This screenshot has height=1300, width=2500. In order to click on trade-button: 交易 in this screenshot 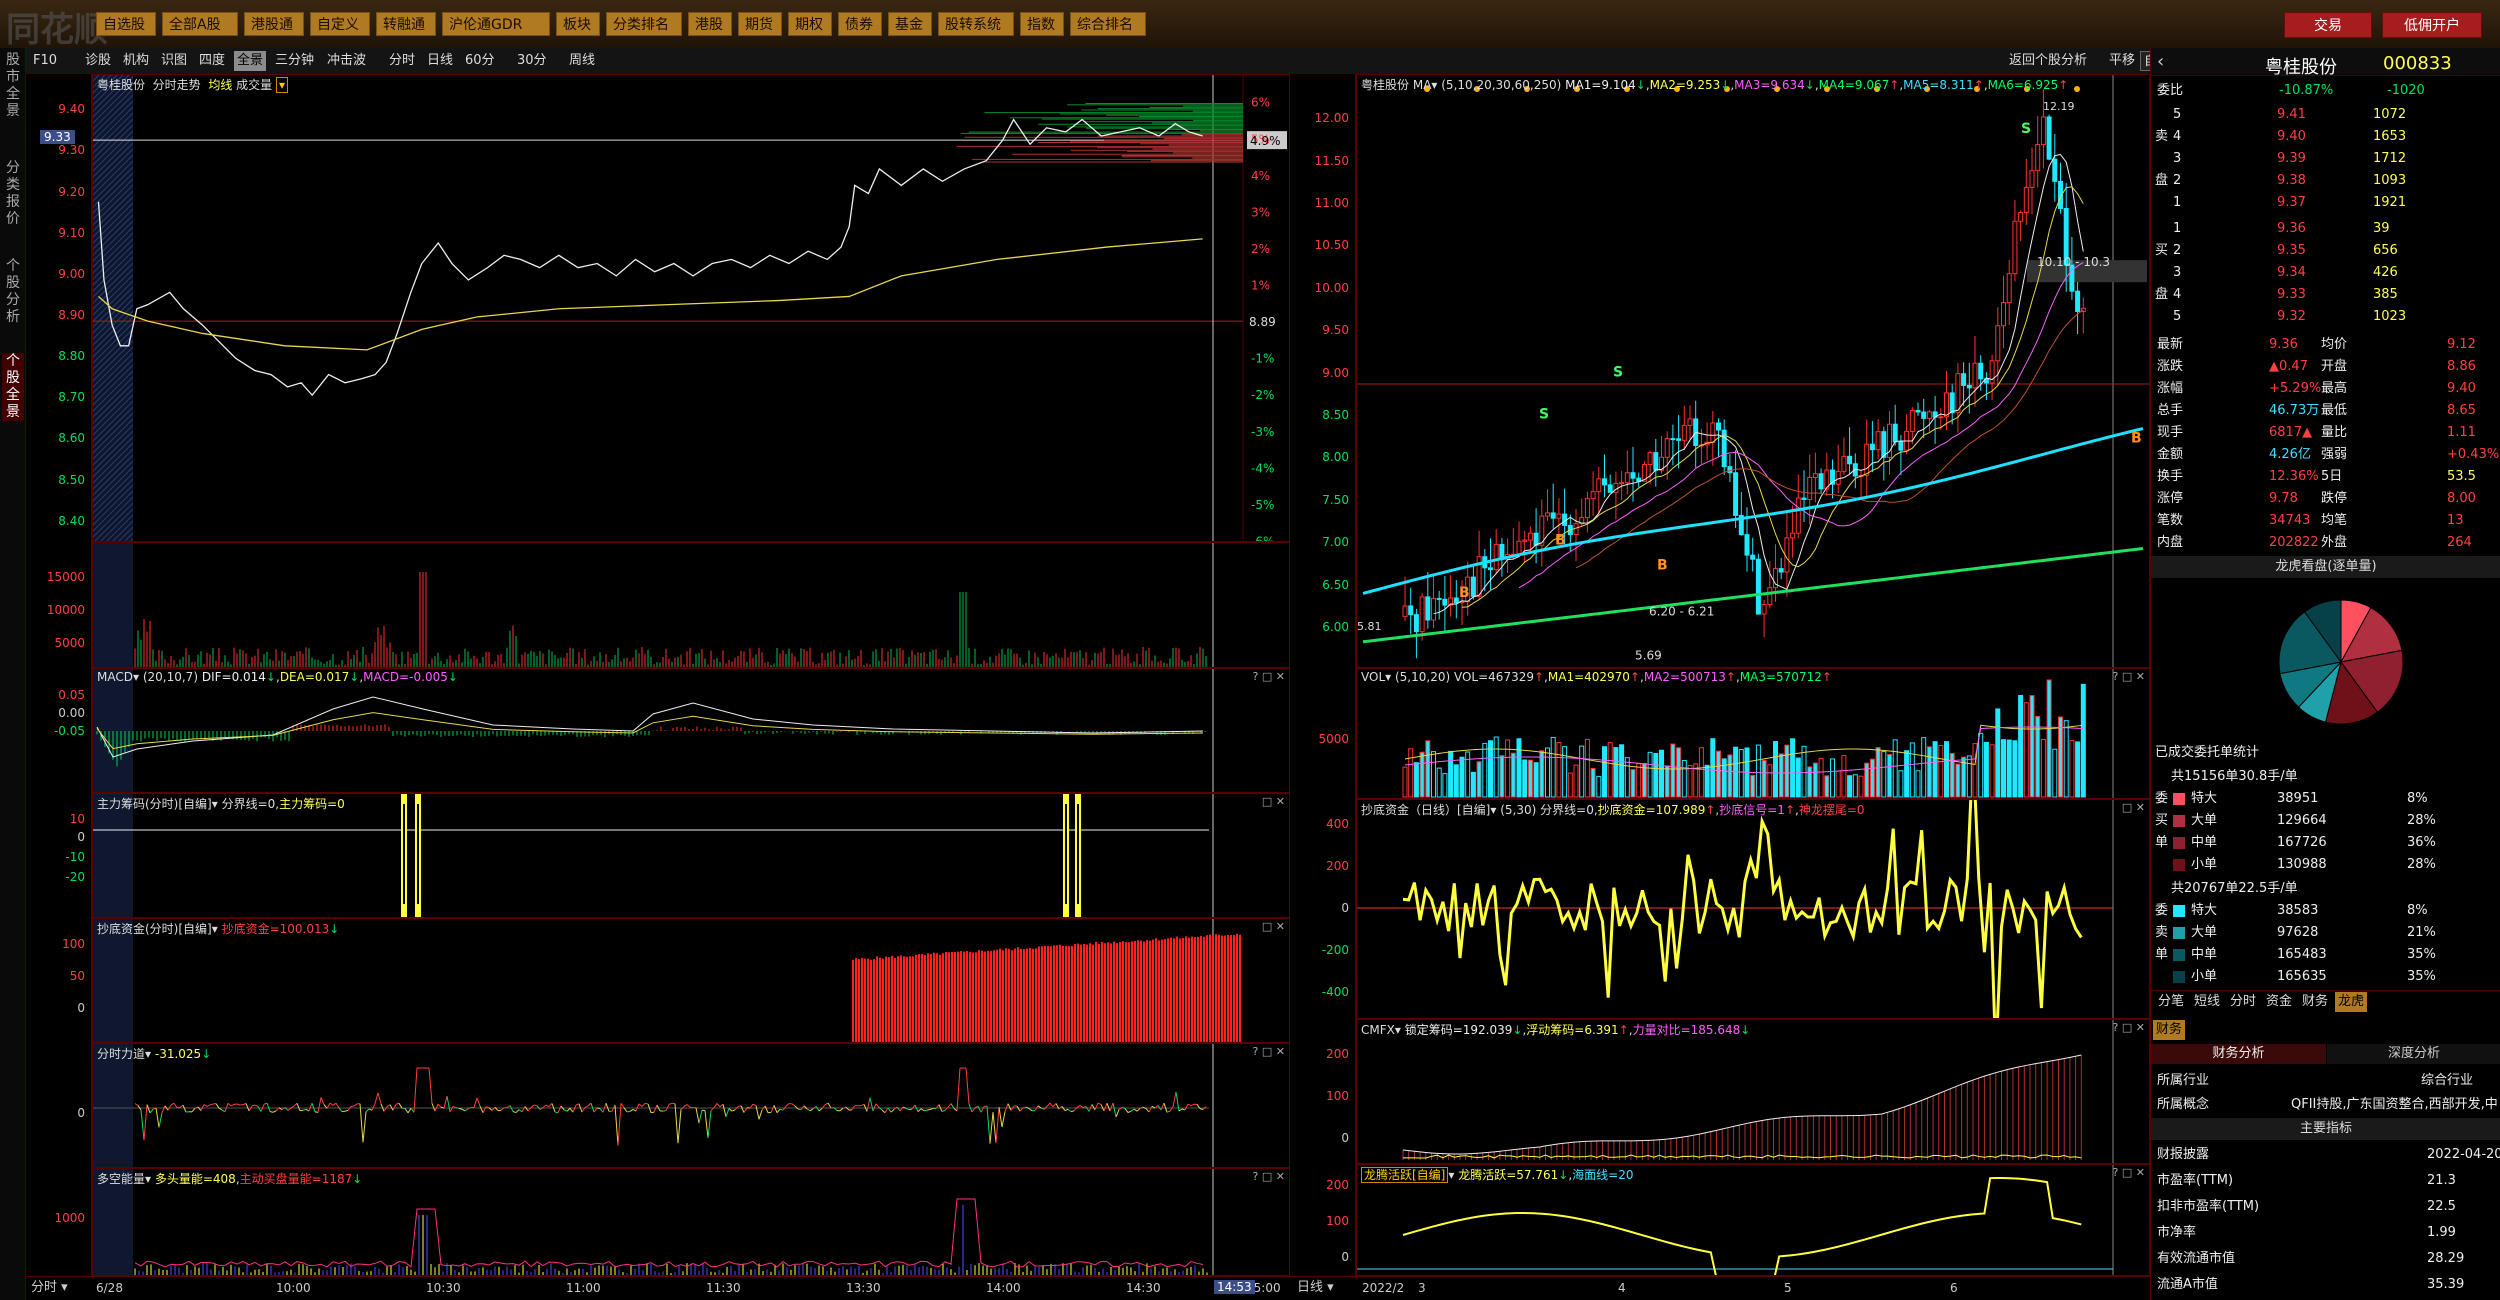, I will do `click(2328, 25)`.